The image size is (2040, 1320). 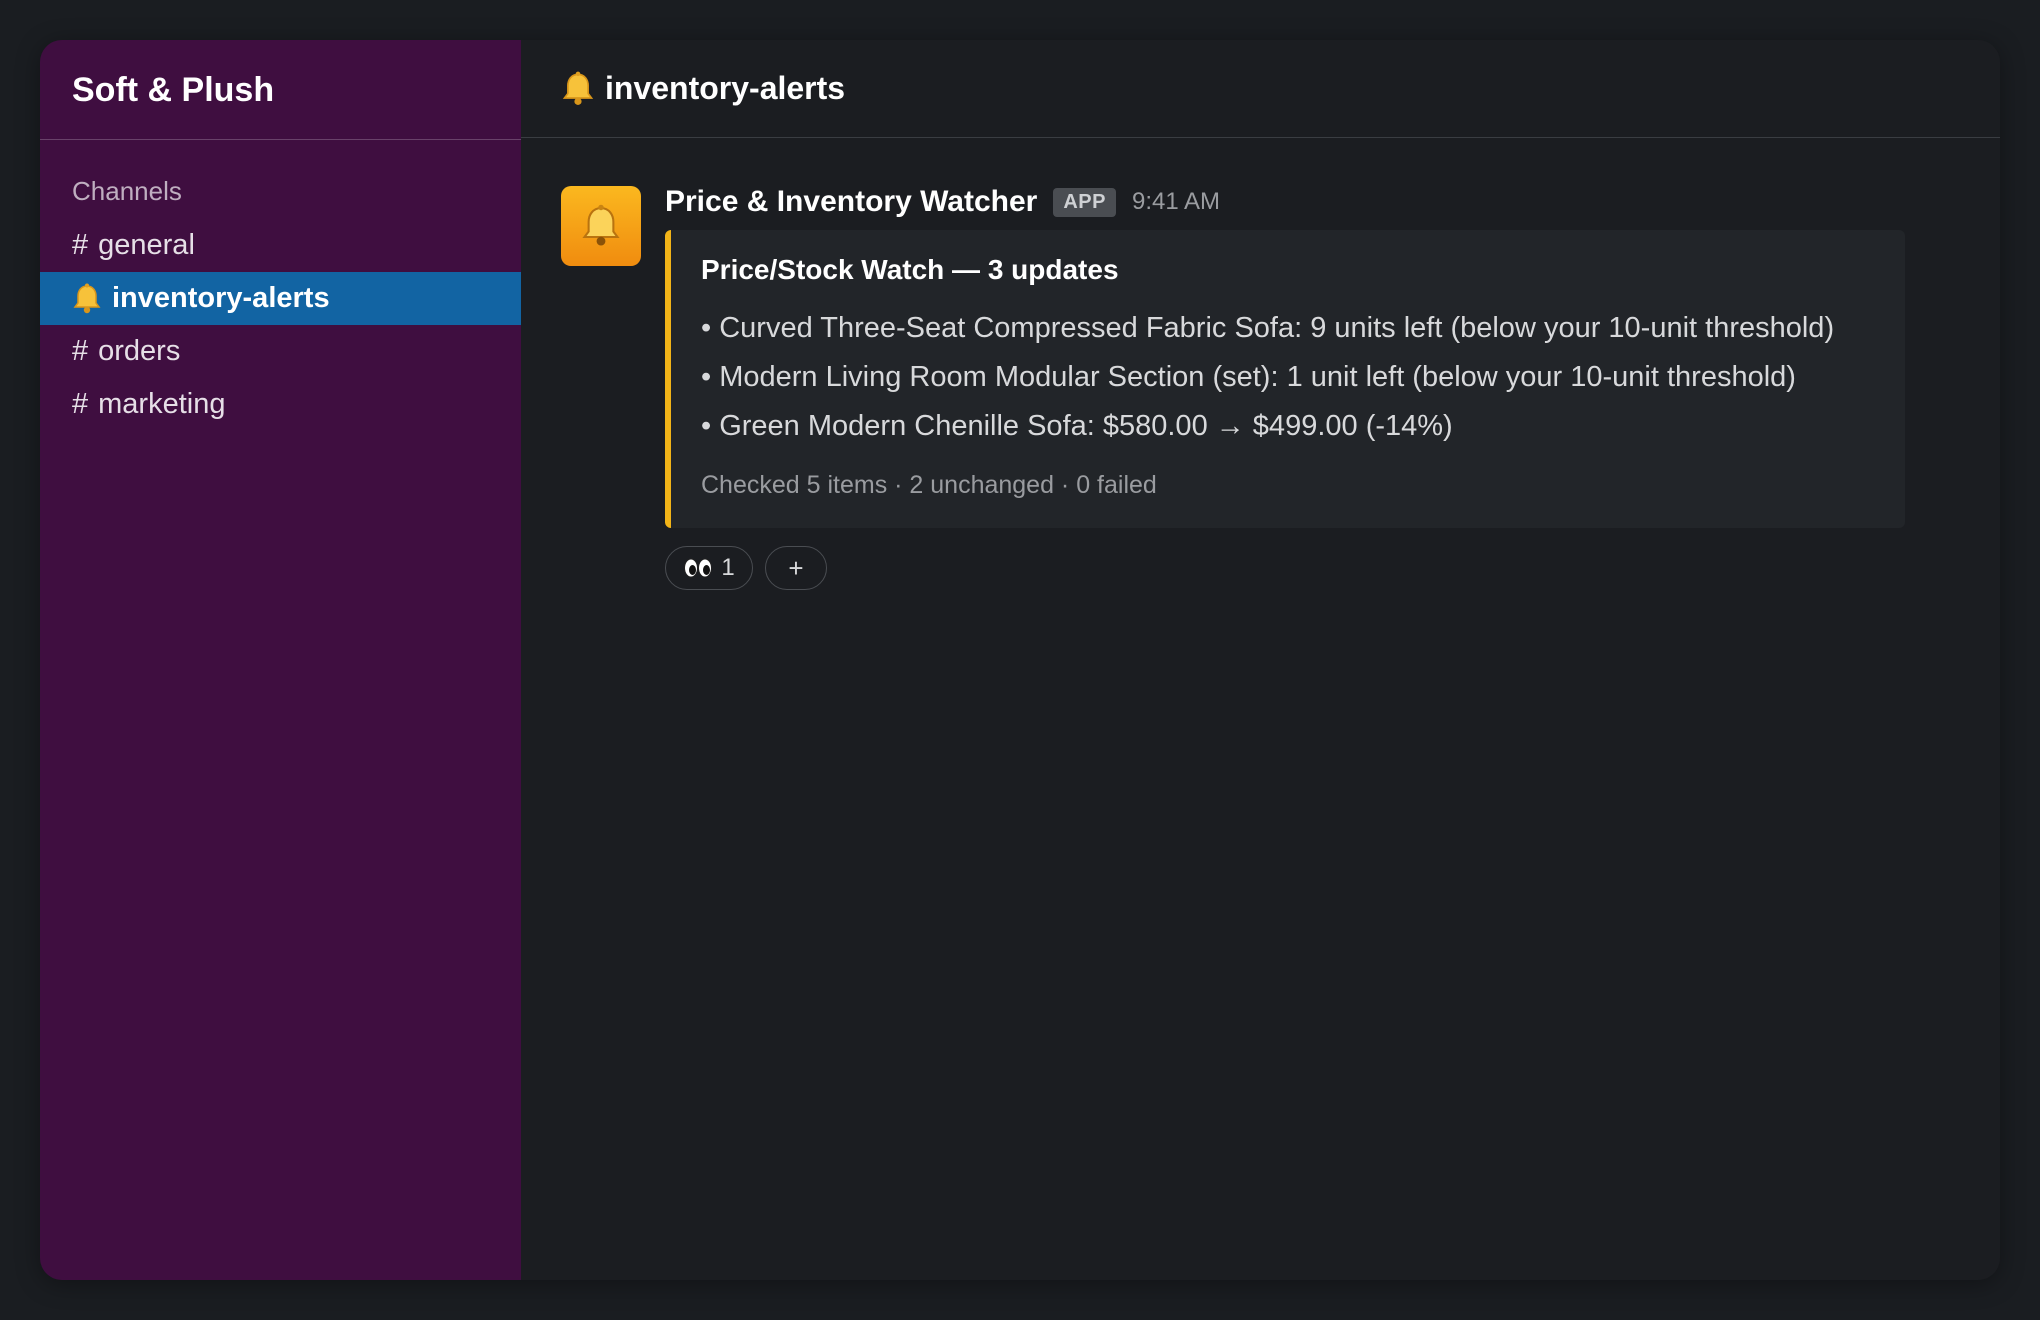 What do you see at coordinates (725, 88) in the screenshot?
I see `channel-title: inventory-alerts` at bounding box center [725, 88].